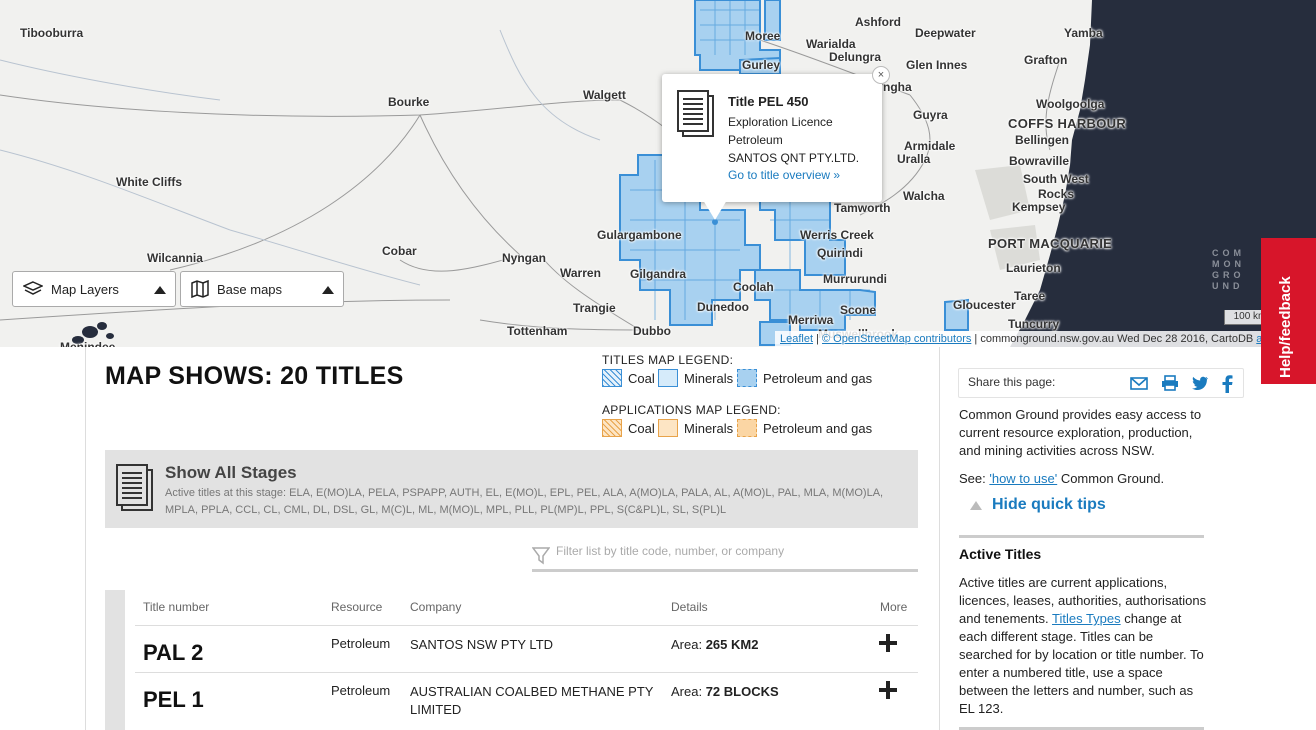 The width and height of the screenshot is (1316, 730). What do you see at coordinates (1012, 382) in the screenshot?
I see `share-label: Share this page:` at bounding box center [1012, 382].